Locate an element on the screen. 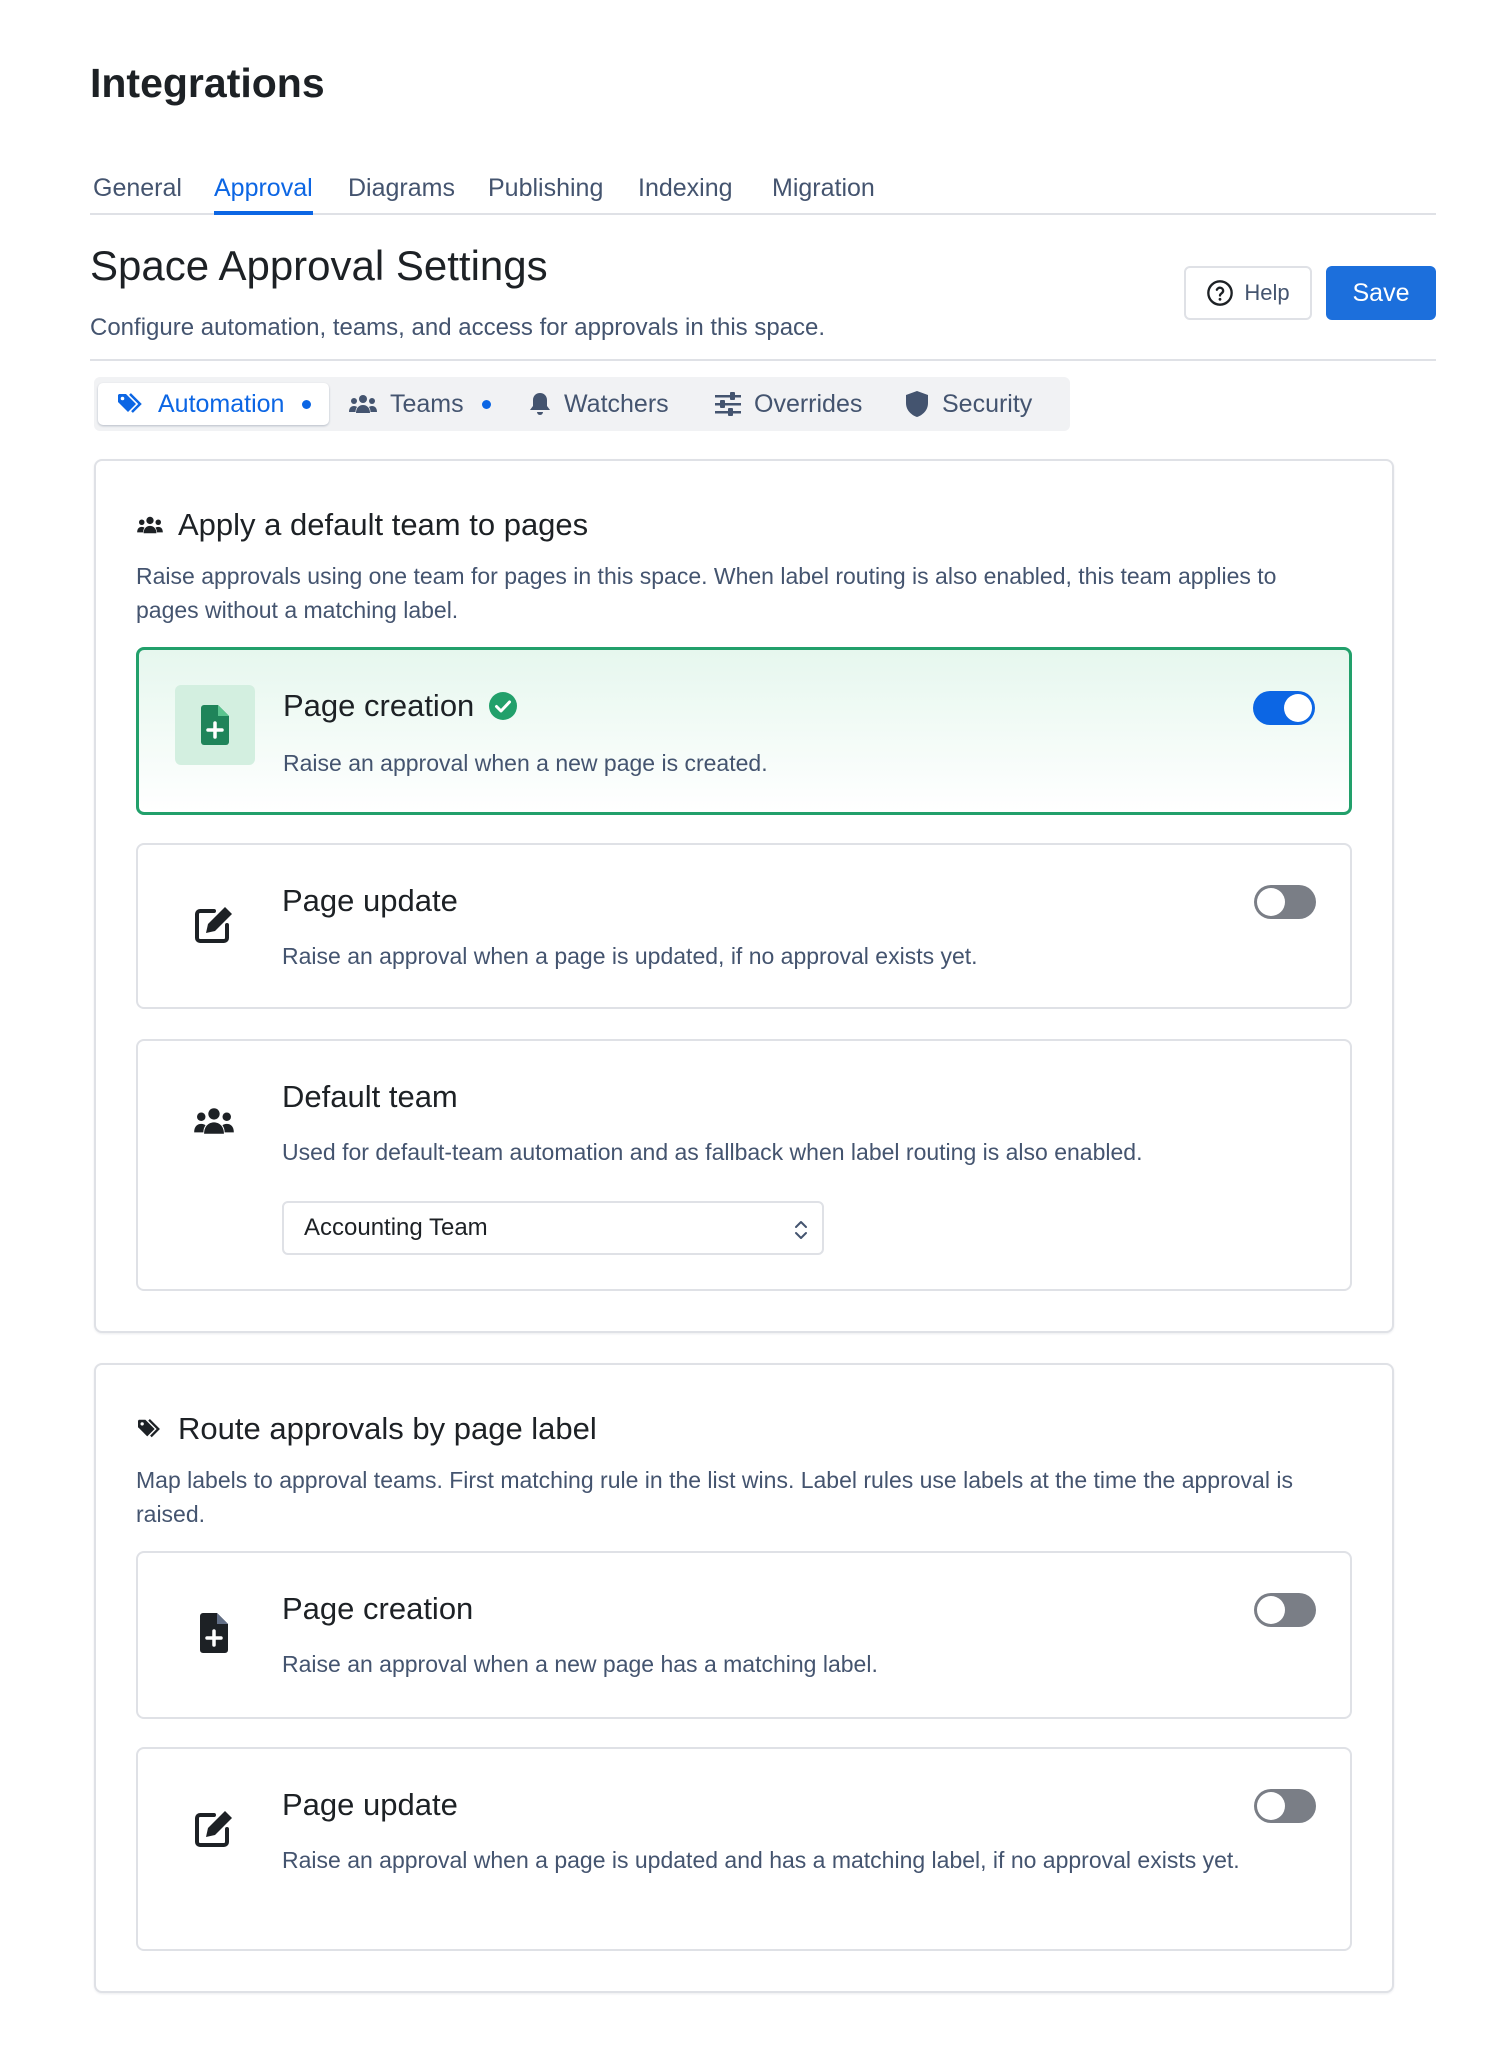  subtab-security-label: Security is located at coordinates (987, 403).